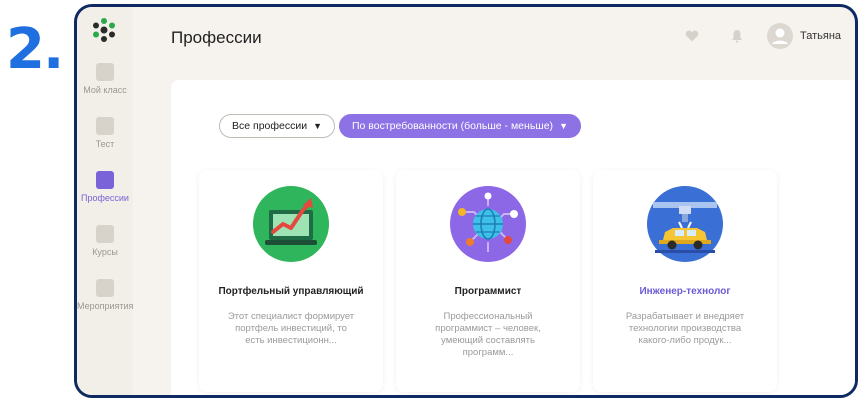 This screenshot has height=401, width=861. What do you see at coordinates (488, 224) in the screenshot?
I see `globe-network-icon` at bounding box center [488, 224].